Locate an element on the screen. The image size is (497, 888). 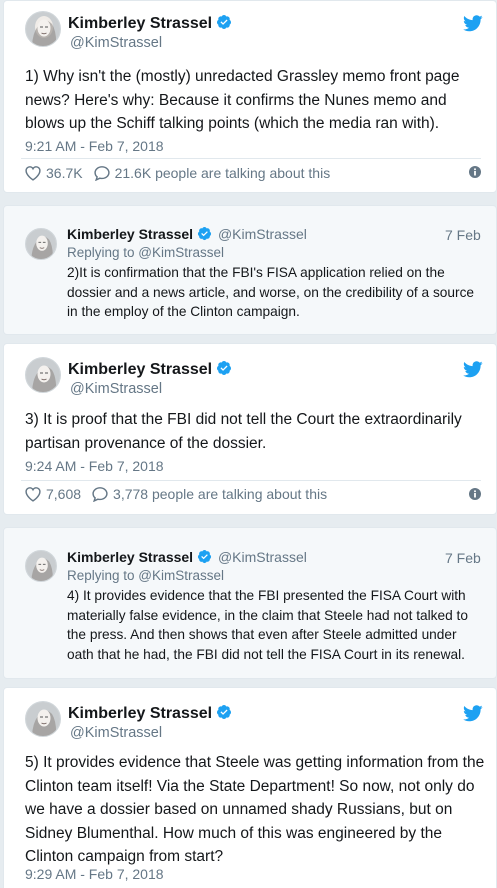
tweet-timestamp: 9:21 AM - Feb 7, 2018 is located at coordinates (94, 146).